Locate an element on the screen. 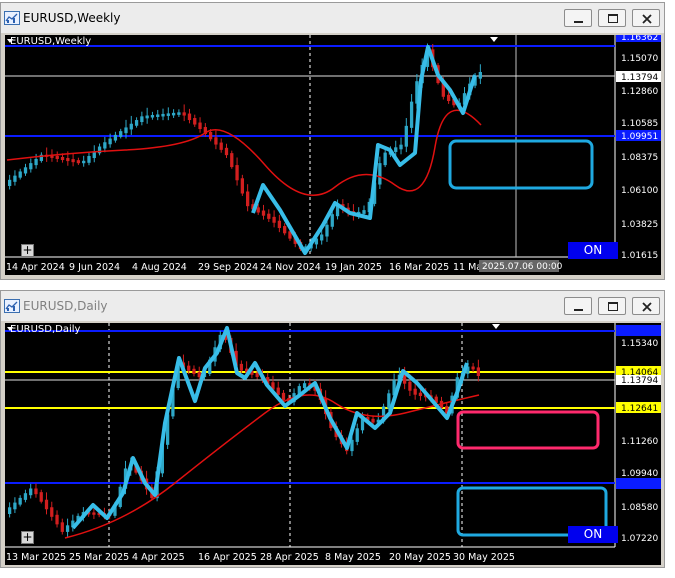 This screenshot has height=578, width=675. chart-window-icon is located at coordinates (12, 18).